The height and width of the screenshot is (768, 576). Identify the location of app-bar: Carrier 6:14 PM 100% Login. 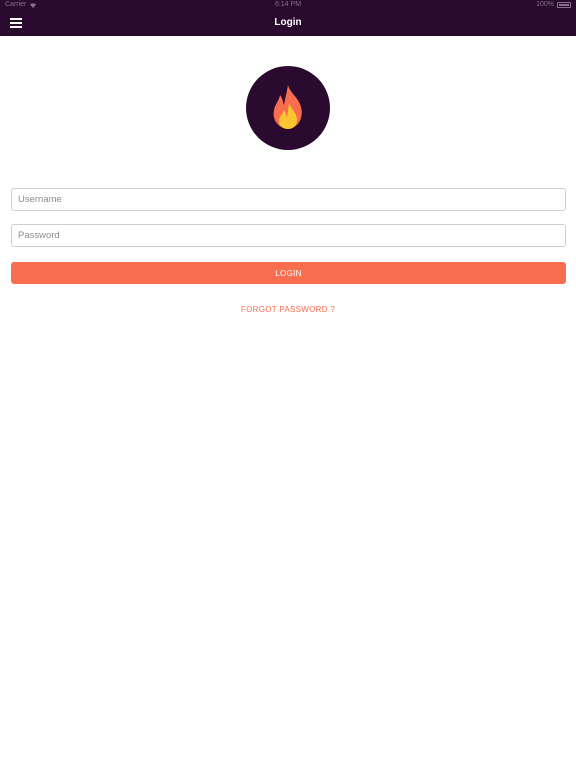
(288, 18).